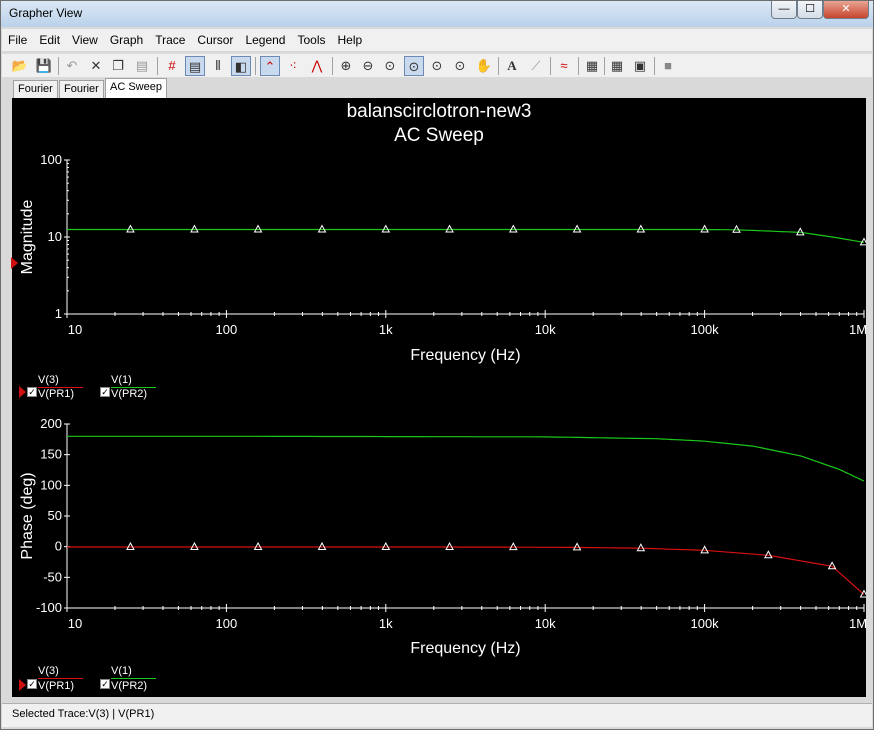 The width and height of the screenshot is (874, 730). I want to click on zoom-fit-icon: ⊙, so click(390, 66).